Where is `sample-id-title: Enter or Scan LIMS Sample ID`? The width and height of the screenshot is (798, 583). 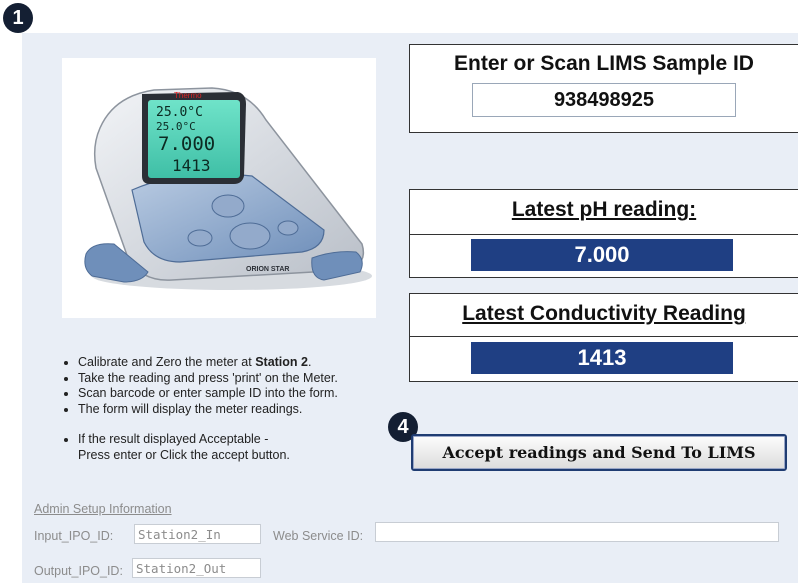
sample-id-title: Enter or Scan LIMS Sample ID is located at coordinates (604, 63).